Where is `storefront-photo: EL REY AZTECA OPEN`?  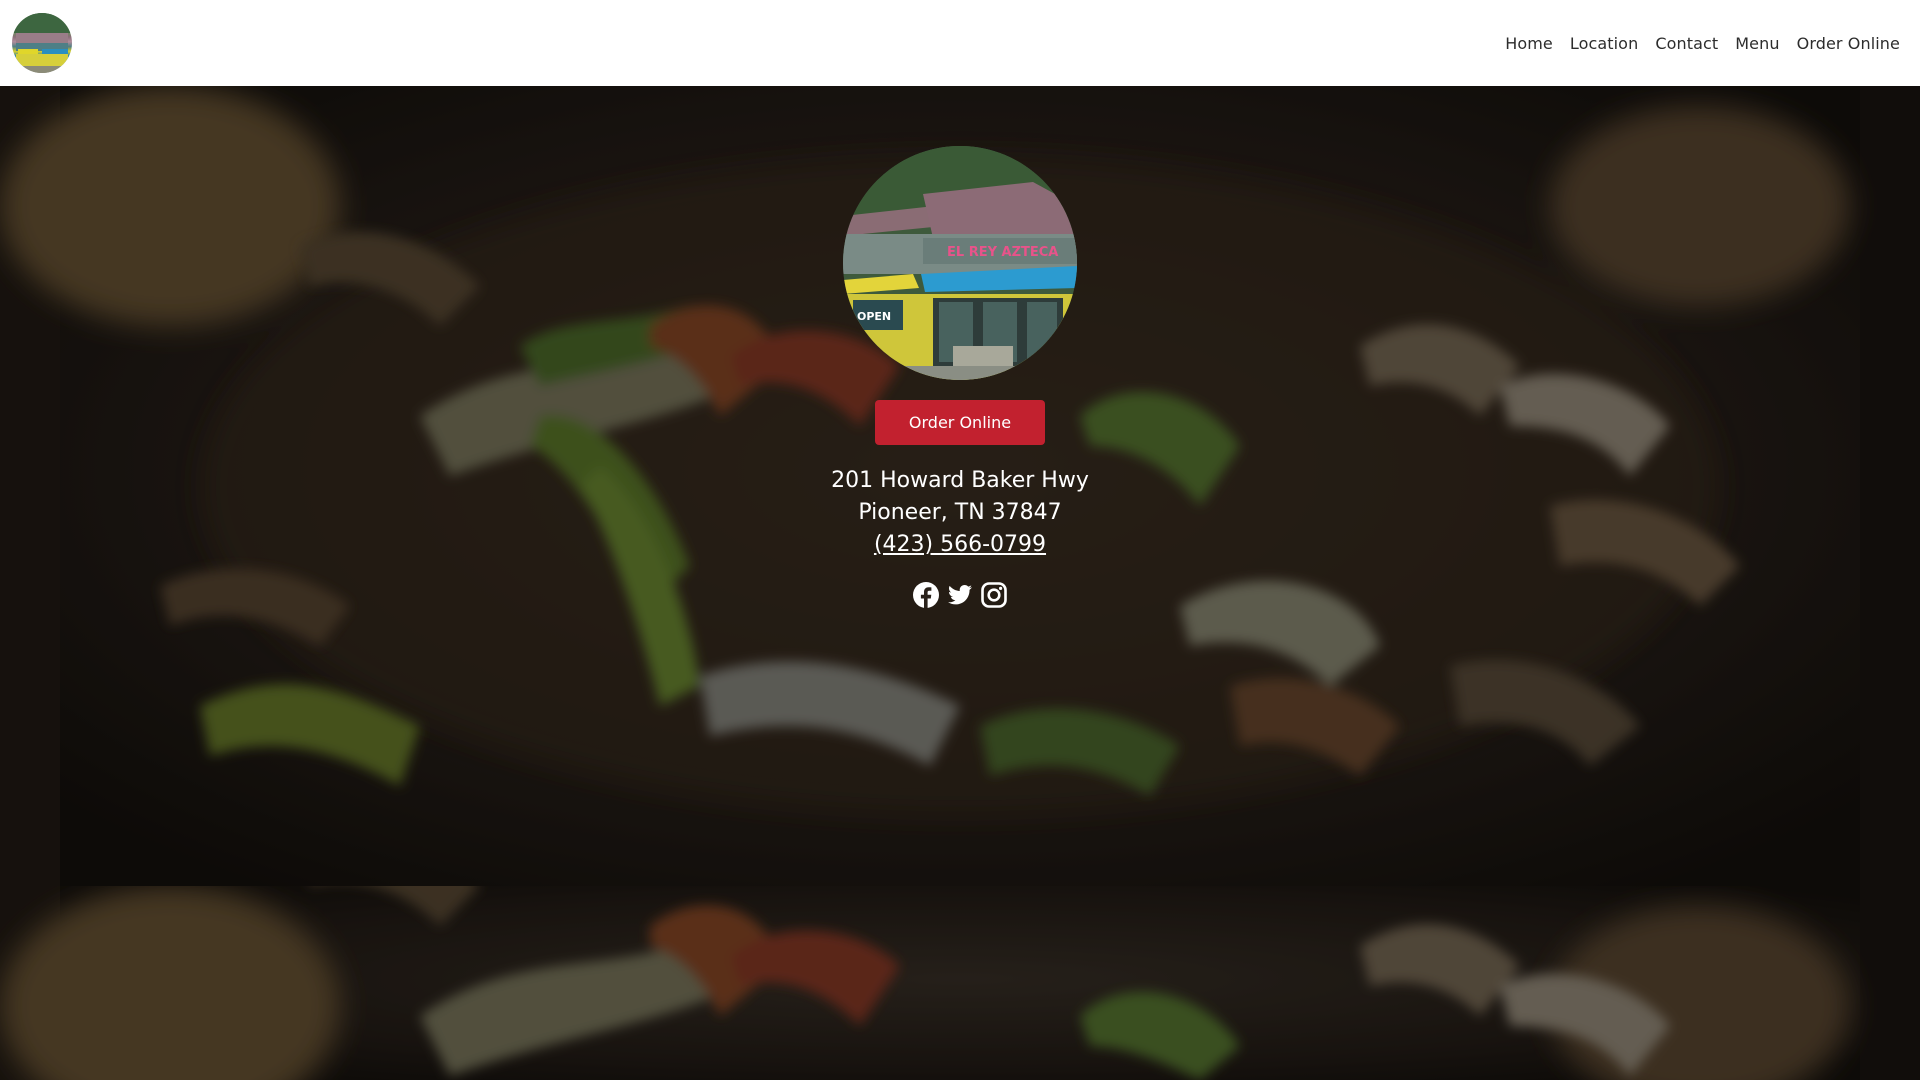 storefront-photo: EL REY AZTECA OPEN is located at coordinates (960, 263).